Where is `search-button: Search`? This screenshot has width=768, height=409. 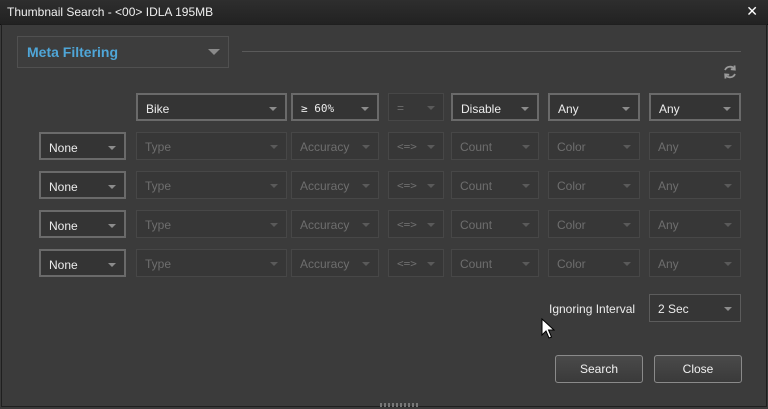
search-button: Search is located at coordinates (599, 369).